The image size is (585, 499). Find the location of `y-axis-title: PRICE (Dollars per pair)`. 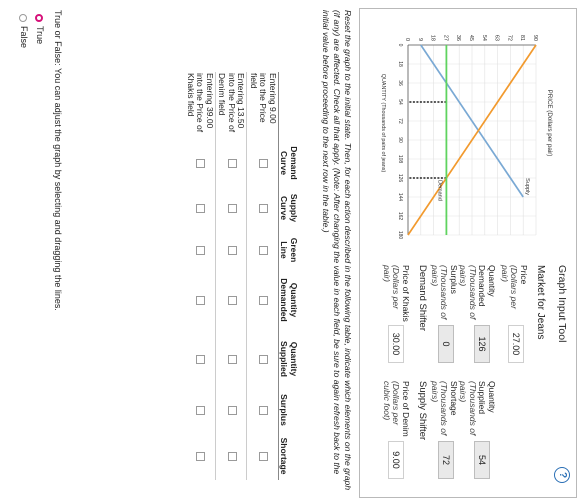

y-axis-title: PRICE (Dollars per pair) is located at coordinates (549, 123).